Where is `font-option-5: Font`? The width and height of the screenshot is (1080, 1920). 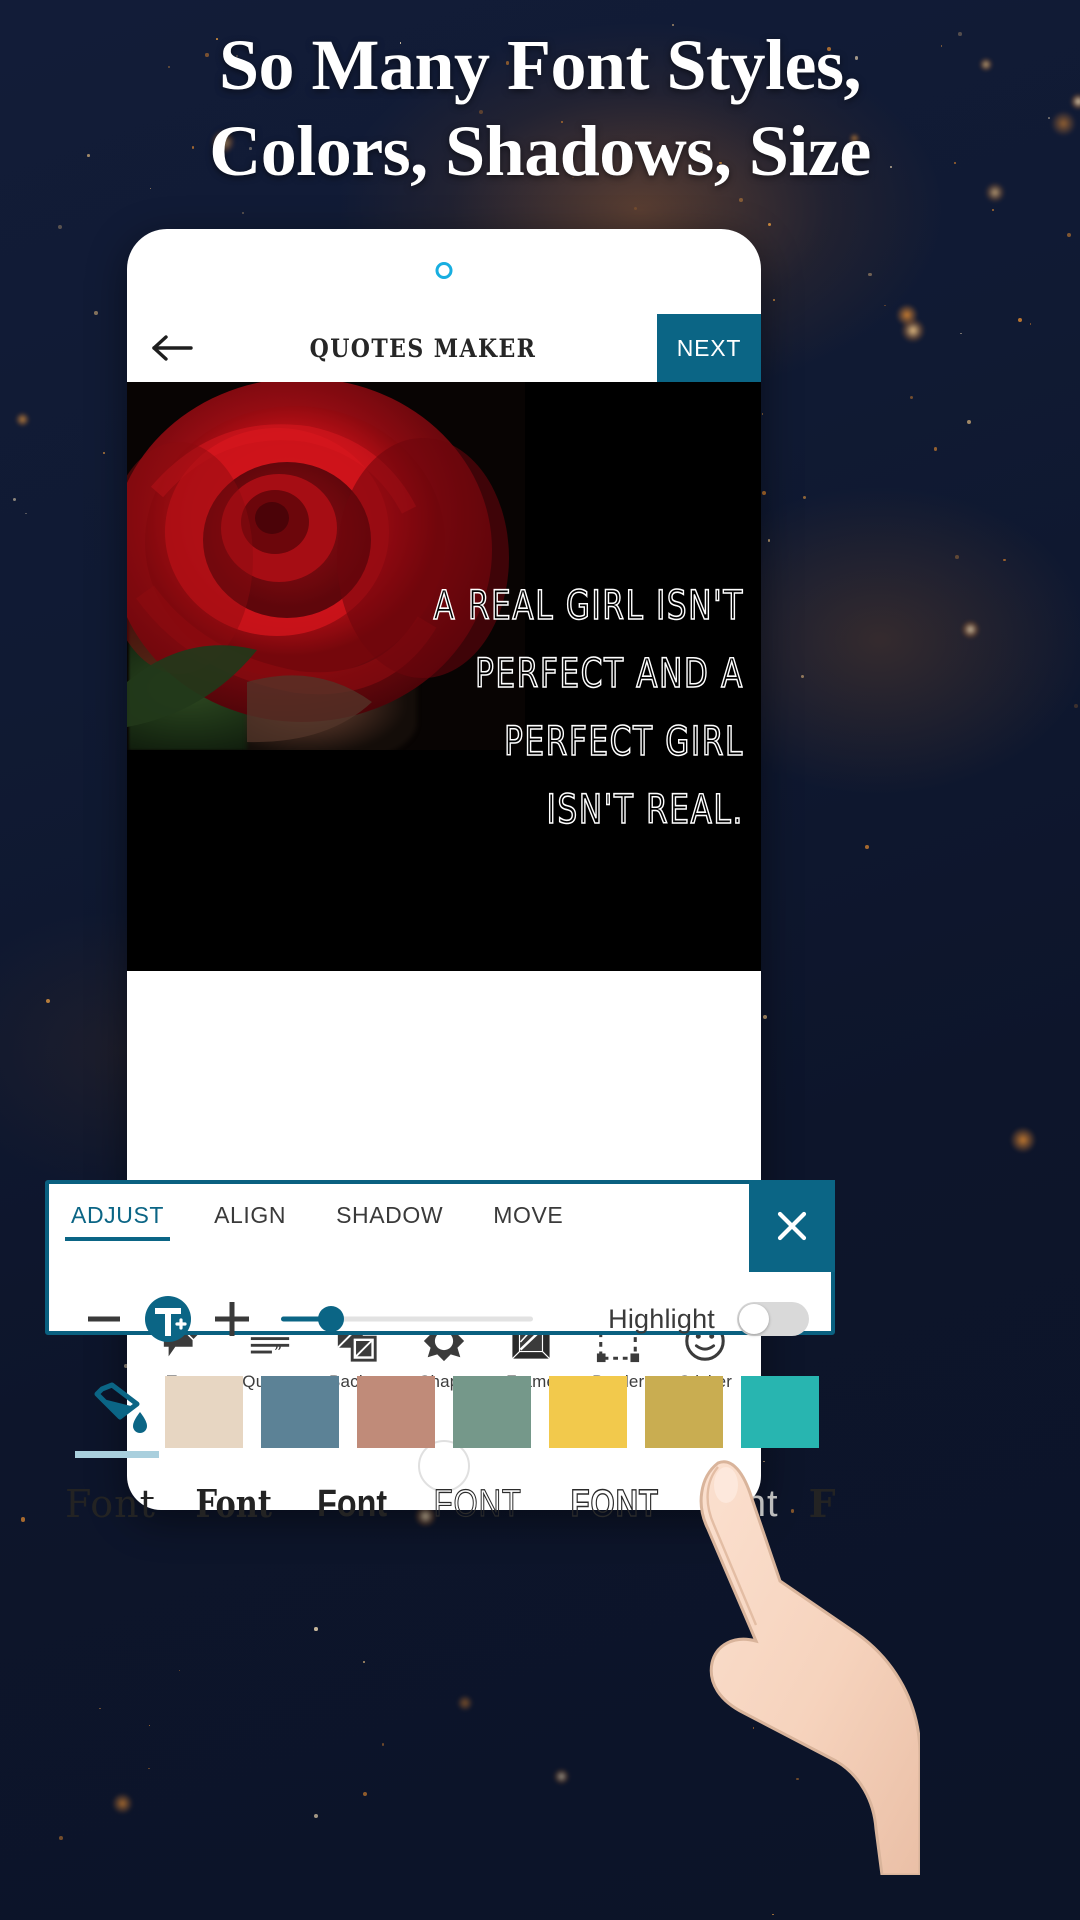
font-option-5: Font is located at coordinates (739, 1504).